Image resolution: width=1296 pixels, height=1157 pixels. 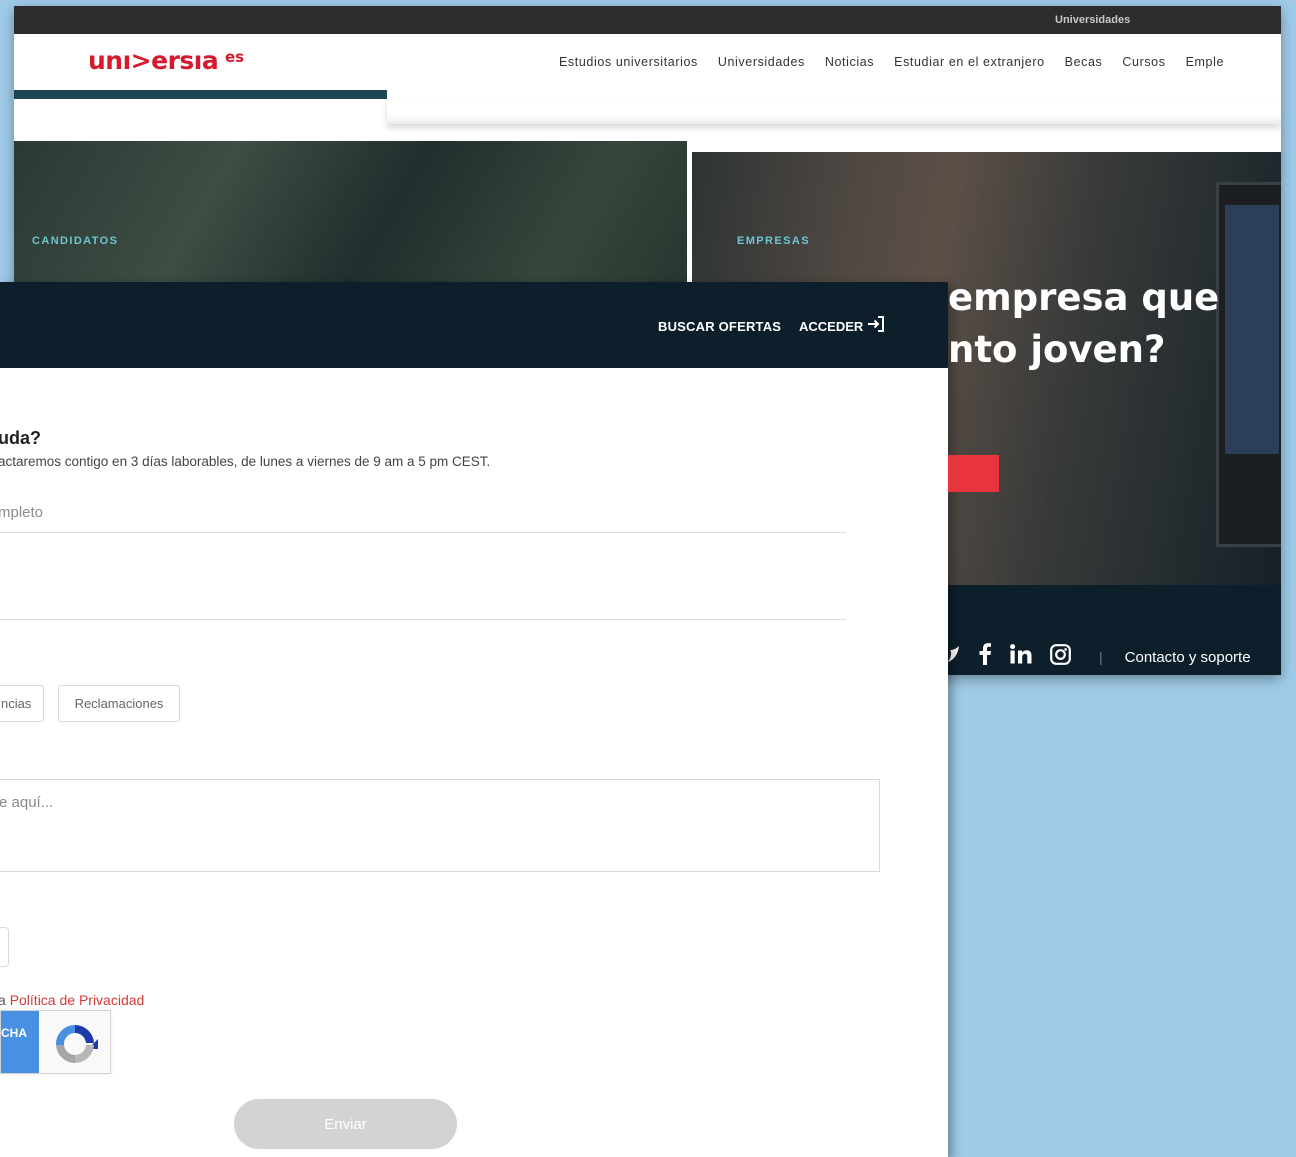 I want to click on logo-country-suffix: es, so click(x=235, y=57).